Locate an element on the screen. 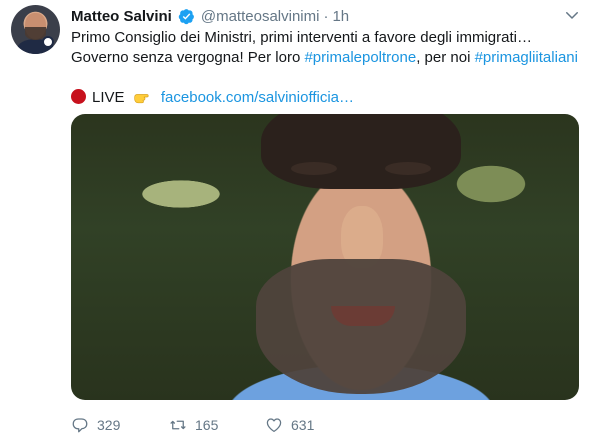 Image resolution: width=591 pixels, height=439 pixels. line-2-middle: , per noi is located at coordinates (445, 57).